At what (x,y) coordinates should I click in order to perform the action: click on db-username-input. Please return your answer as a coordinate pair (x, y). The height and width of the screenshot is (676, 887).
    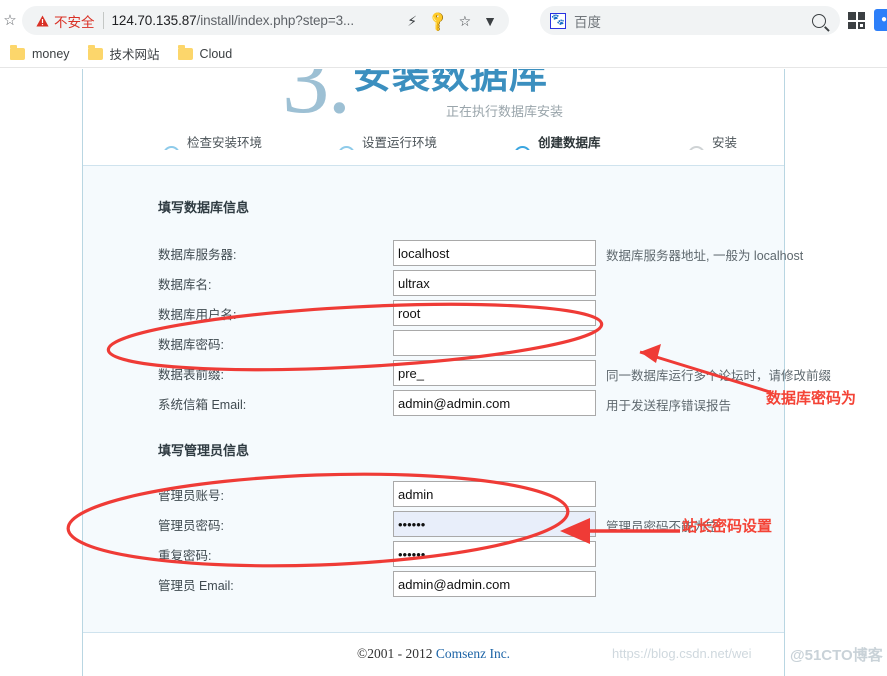
    Looking at the image, I should click on (494, 313).